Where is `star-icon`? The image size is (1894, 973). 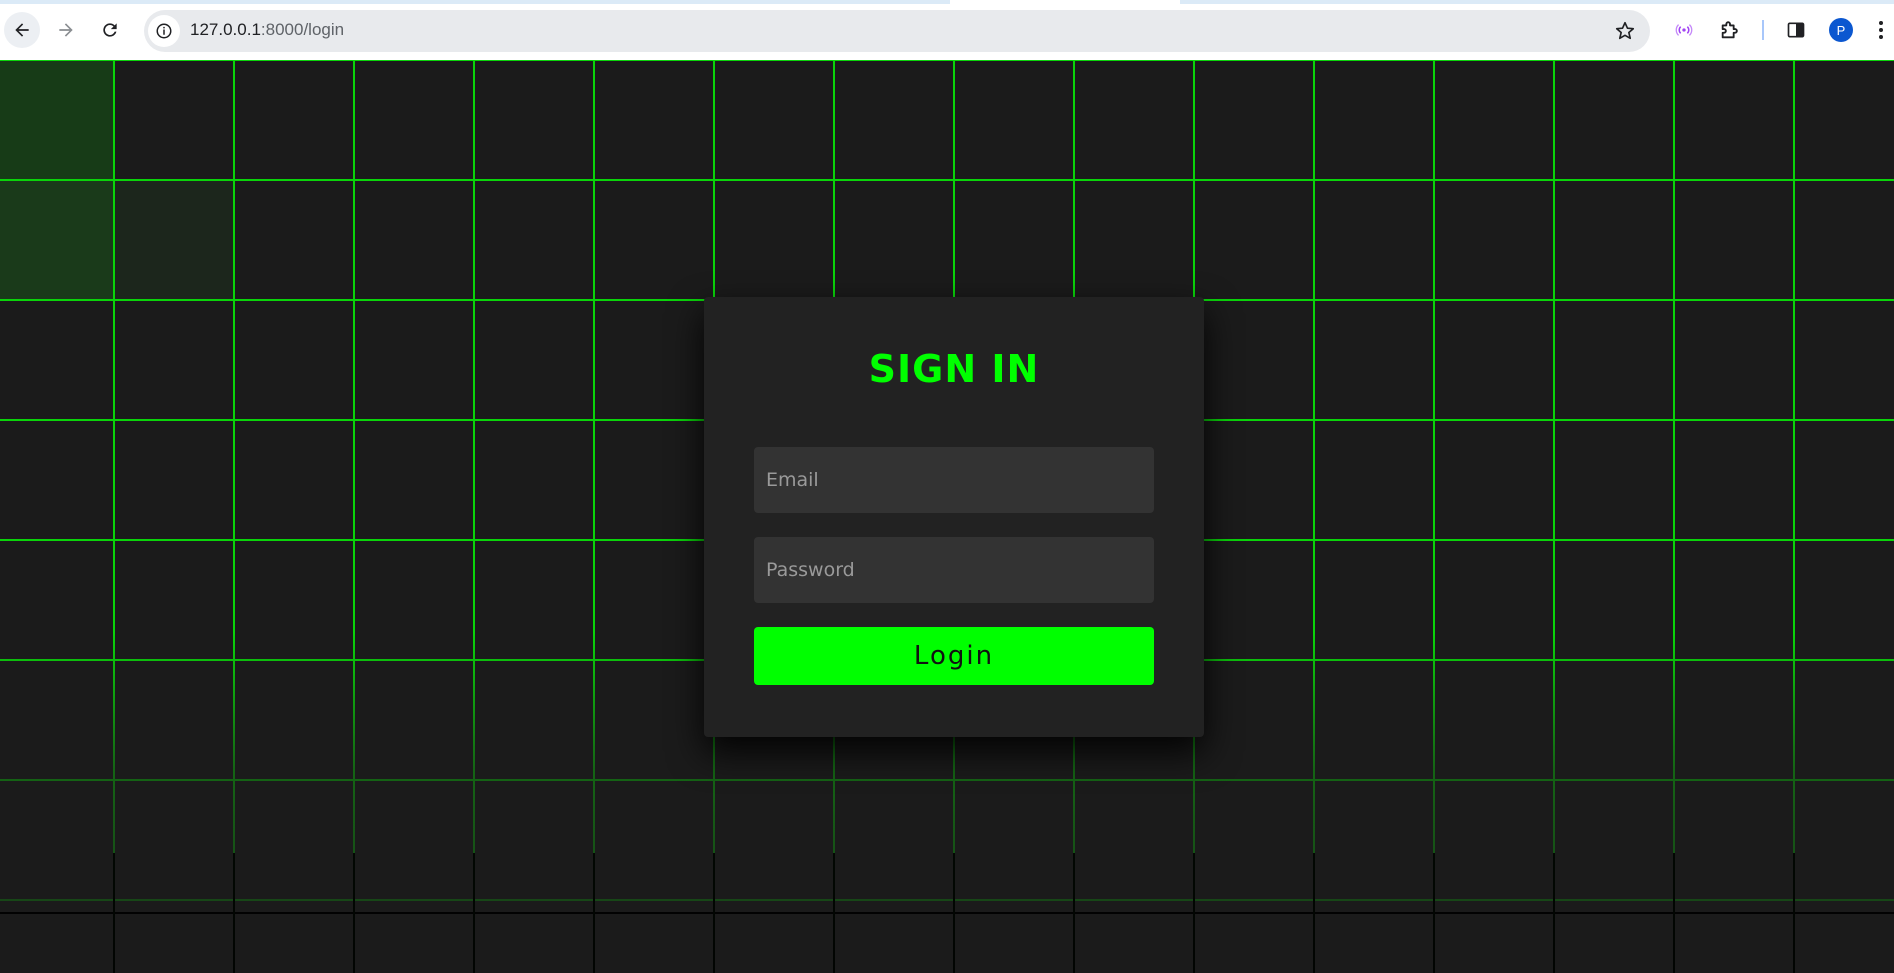 star-icon is located at coordinates (1625, 31).